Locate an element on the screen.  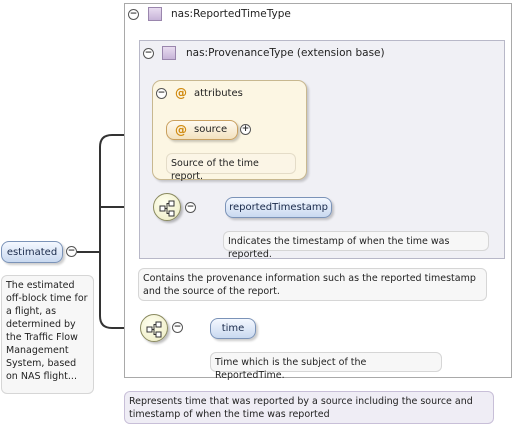
element-reportedTimestamp-label: reportedTimestamp is located at coordinates (278, 207).